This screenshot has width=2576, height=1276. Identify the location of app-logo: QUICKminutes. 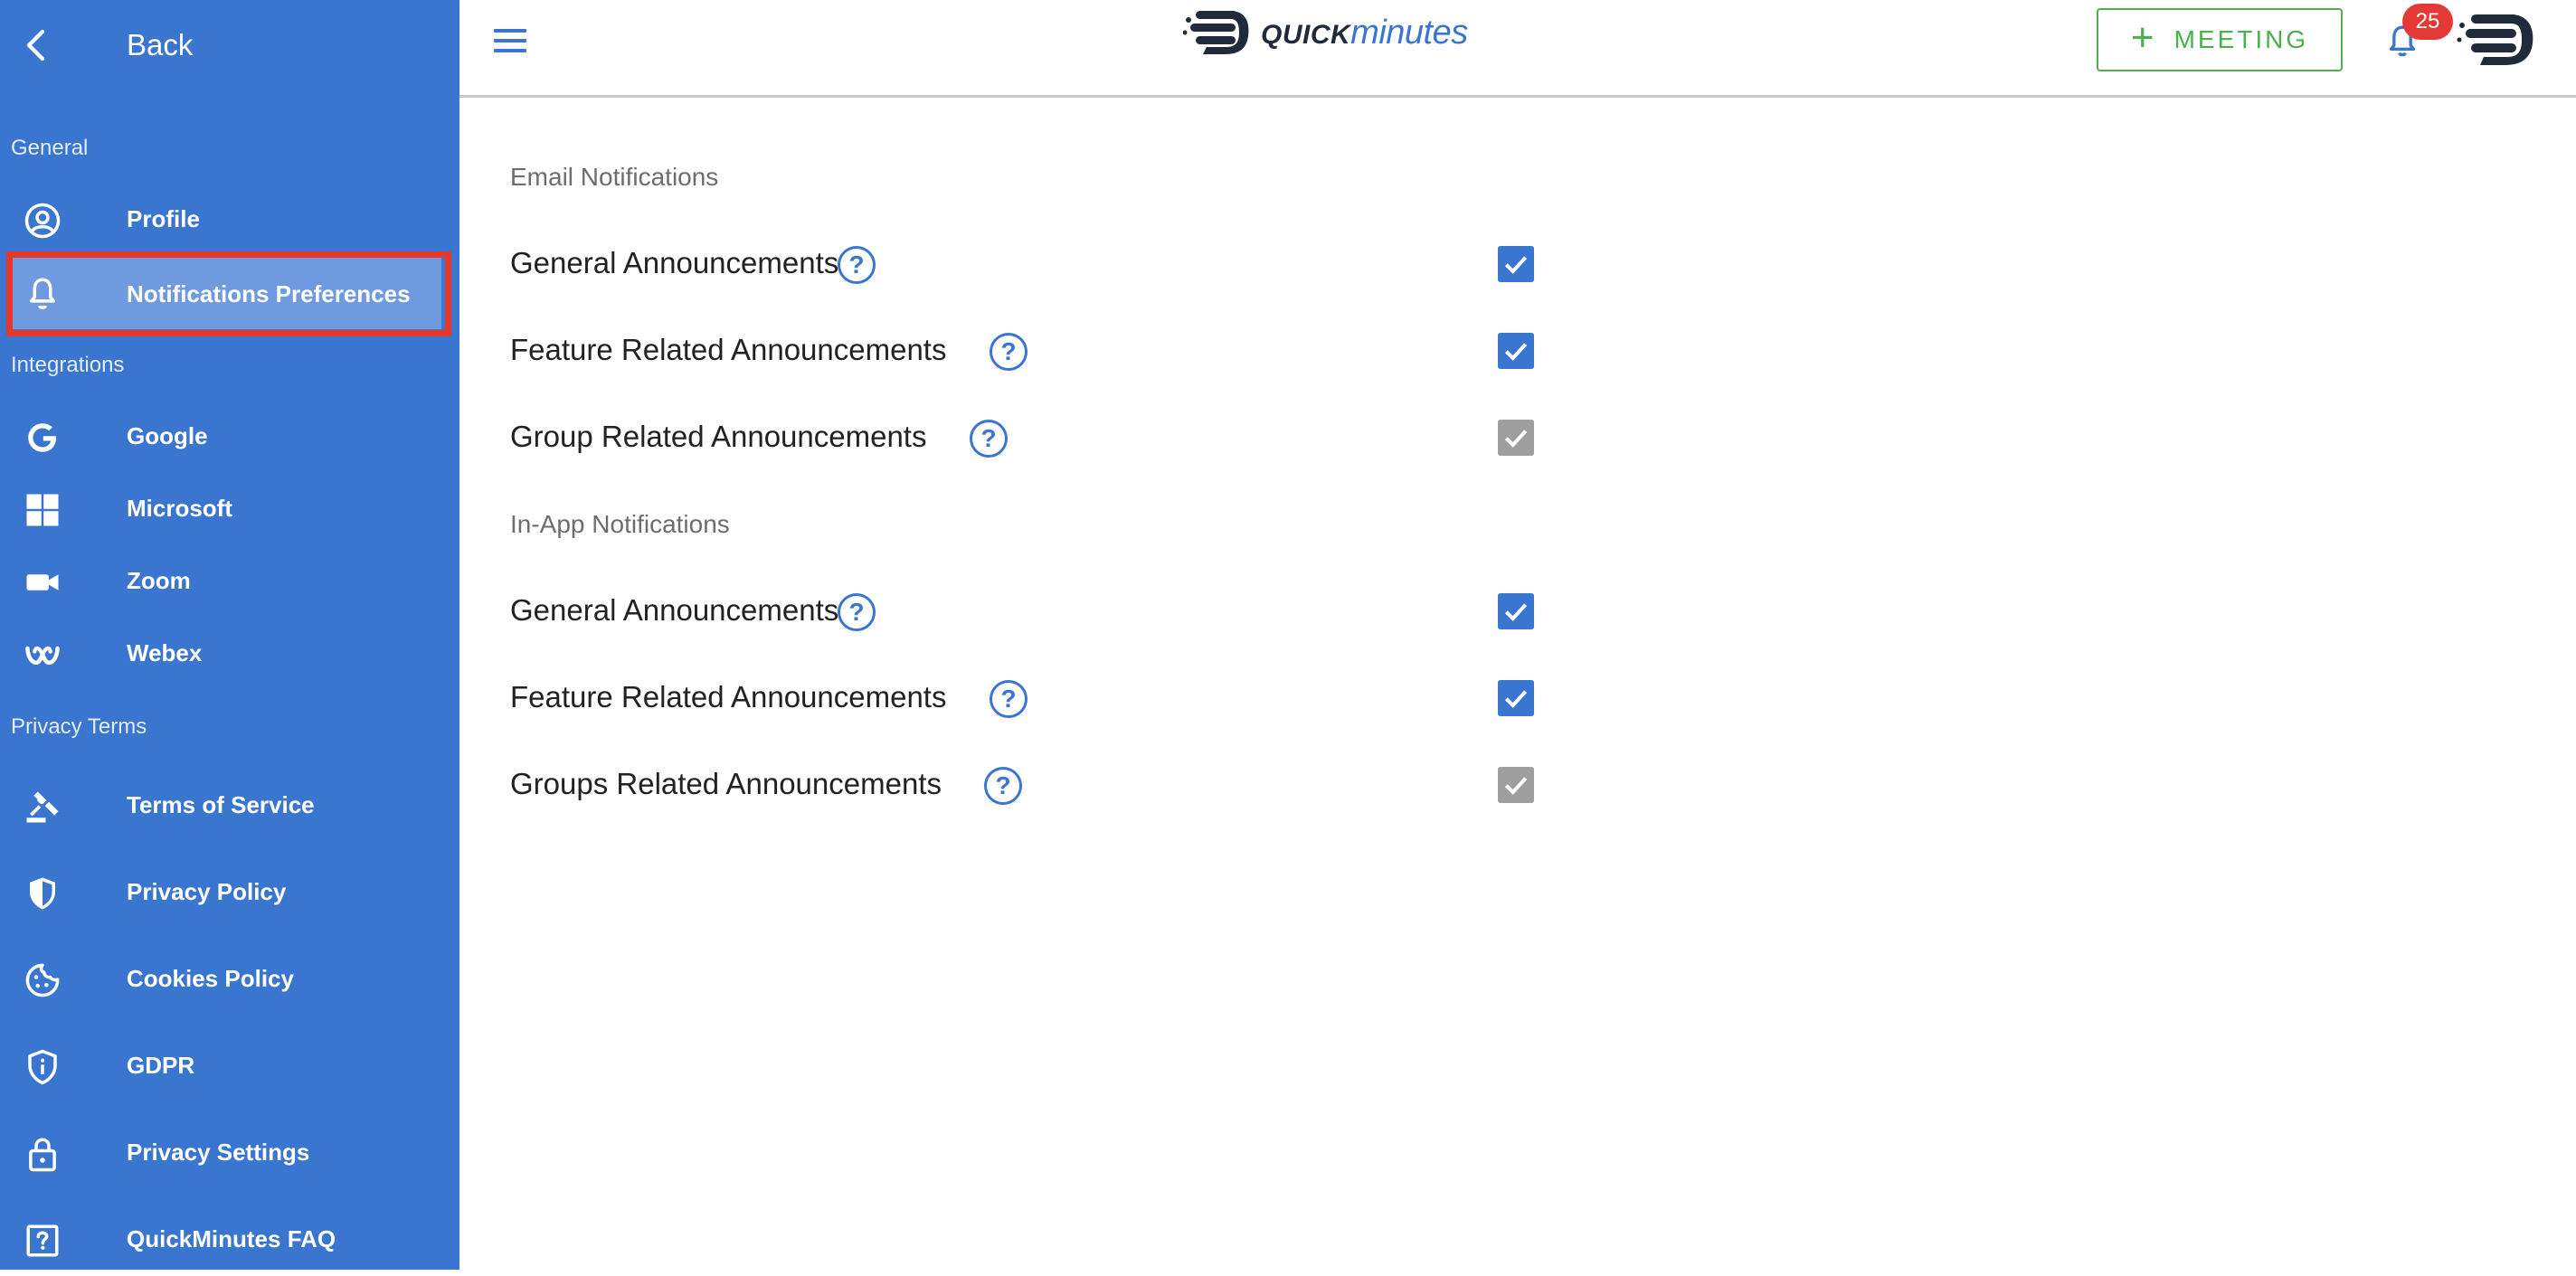
(1326, 32).